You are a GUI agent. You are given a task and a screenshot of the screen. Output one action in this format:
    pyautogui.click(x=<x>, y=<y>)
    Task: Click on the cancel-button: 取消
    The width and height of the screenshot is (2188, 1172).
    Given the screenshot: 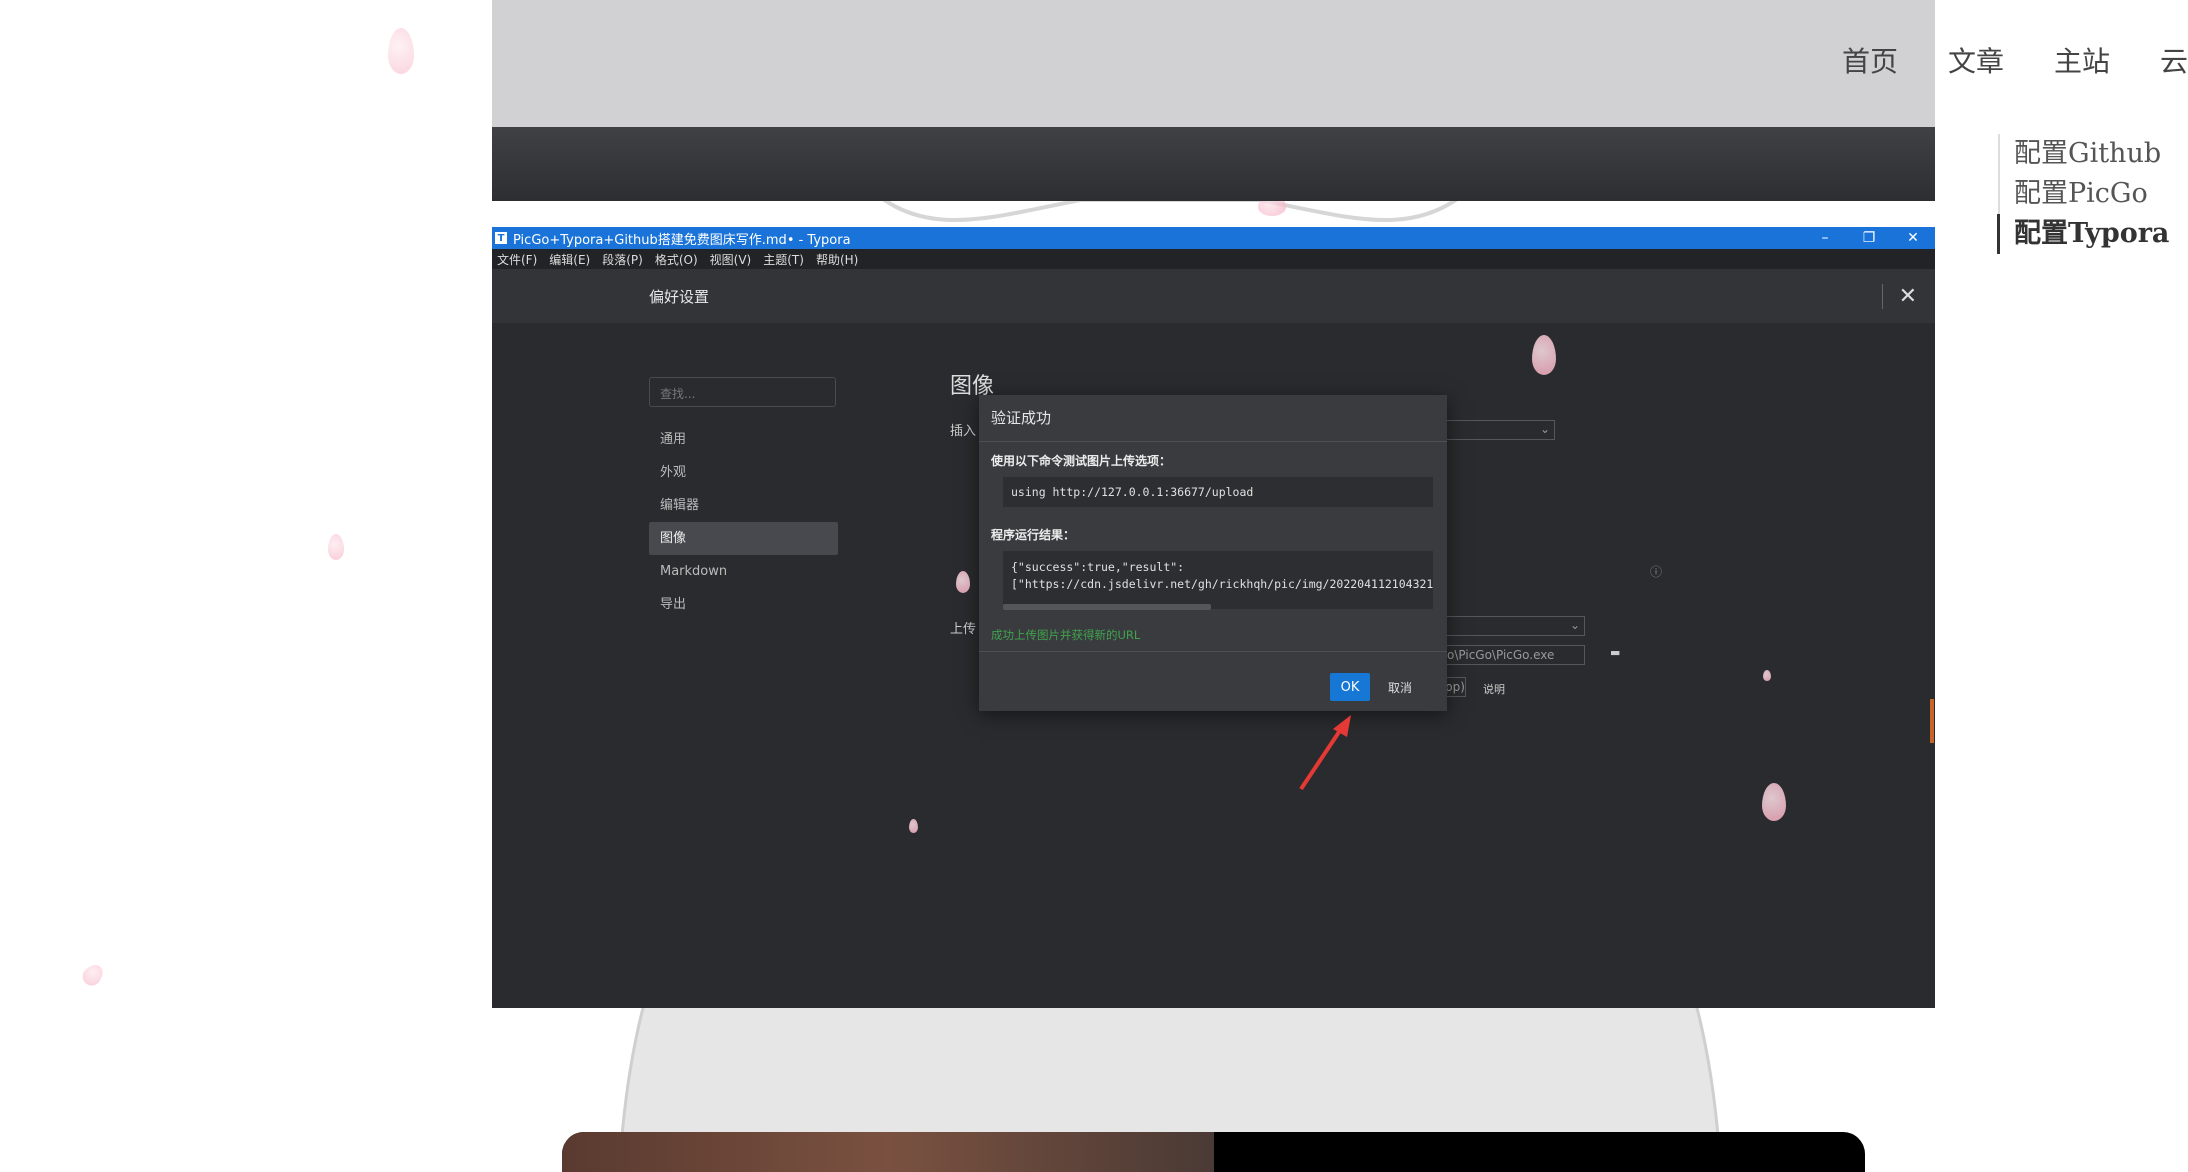 What is the action you would take?
    pyautogui.click(x=1400, y=687)
    